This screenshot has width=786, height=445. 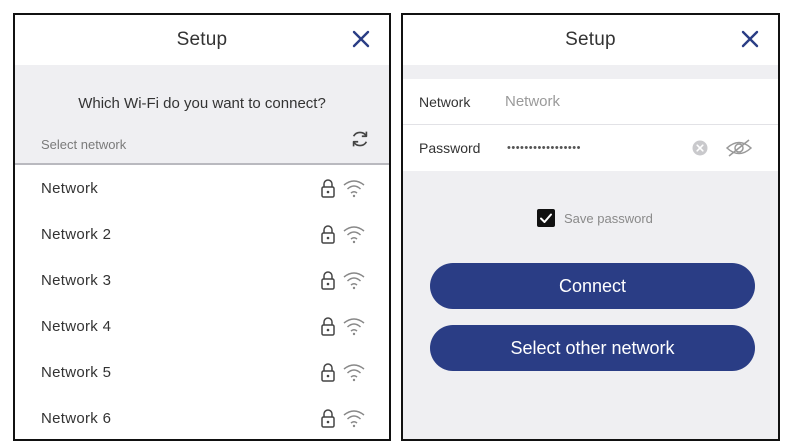 What do you see at coordinates (445, 101) in the screenshot?
I see `network-field-label: Network` at bounding box center [445, 101].